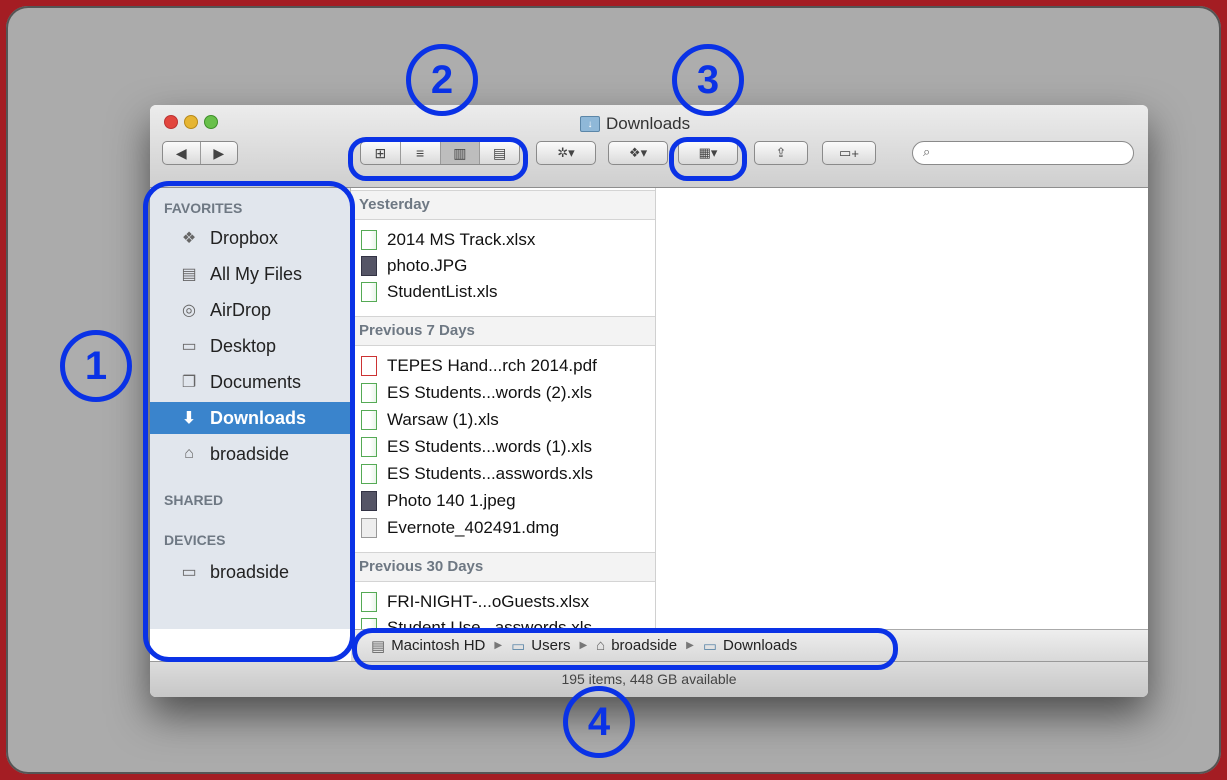  I want to click on action-button: ✲▾, so click(566, 153).